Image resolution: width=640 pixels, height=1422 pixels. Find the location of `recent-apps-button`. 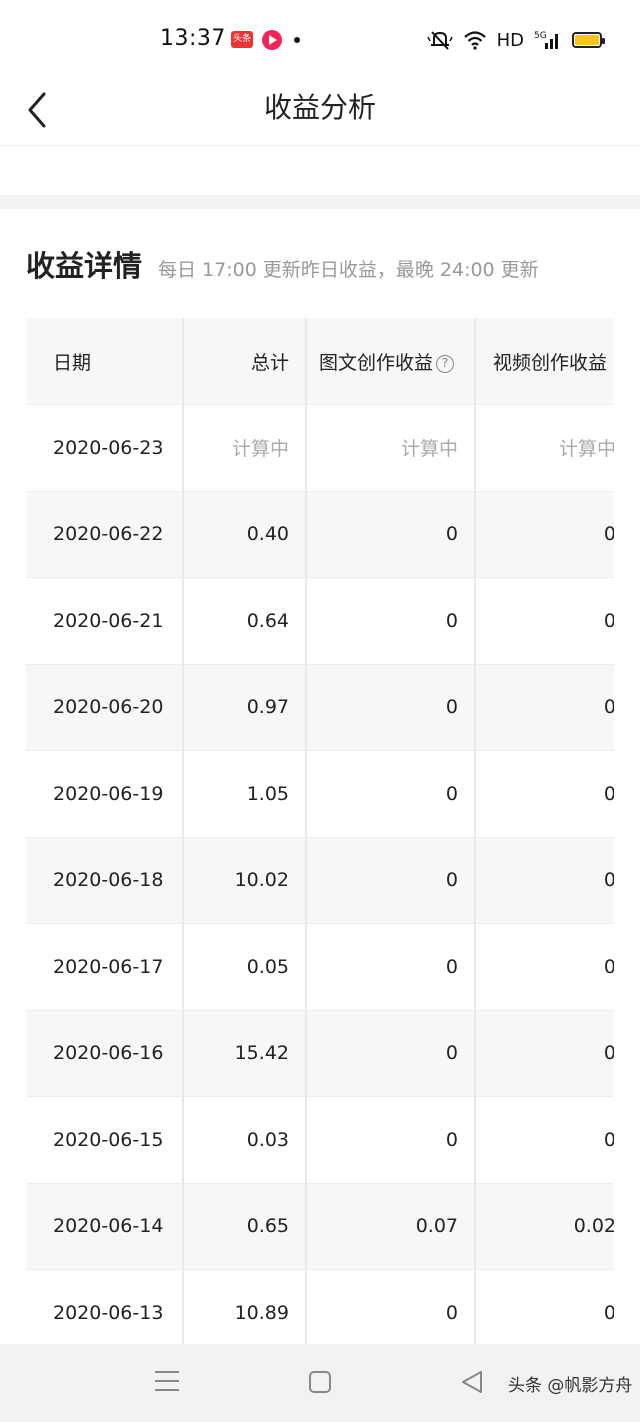

recent-apps-button is located at coordinates (167, 1382).